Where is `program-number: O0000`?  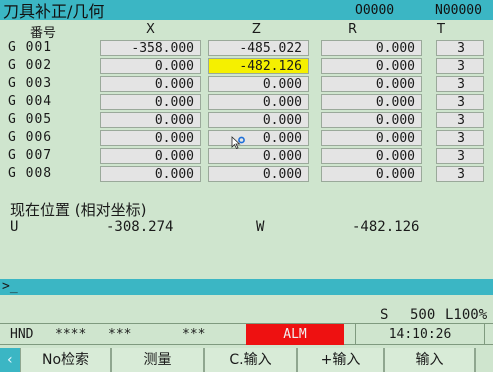
program-number: O0000 is located at coordinates (375, 10).